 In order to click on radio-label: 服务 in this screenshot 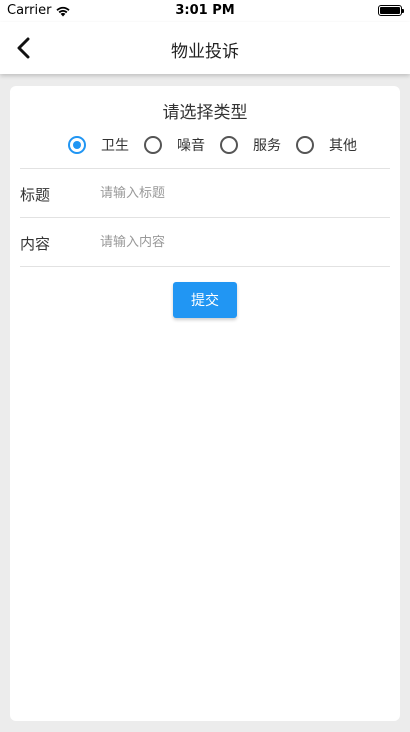, I will do `click(267, 146)`.